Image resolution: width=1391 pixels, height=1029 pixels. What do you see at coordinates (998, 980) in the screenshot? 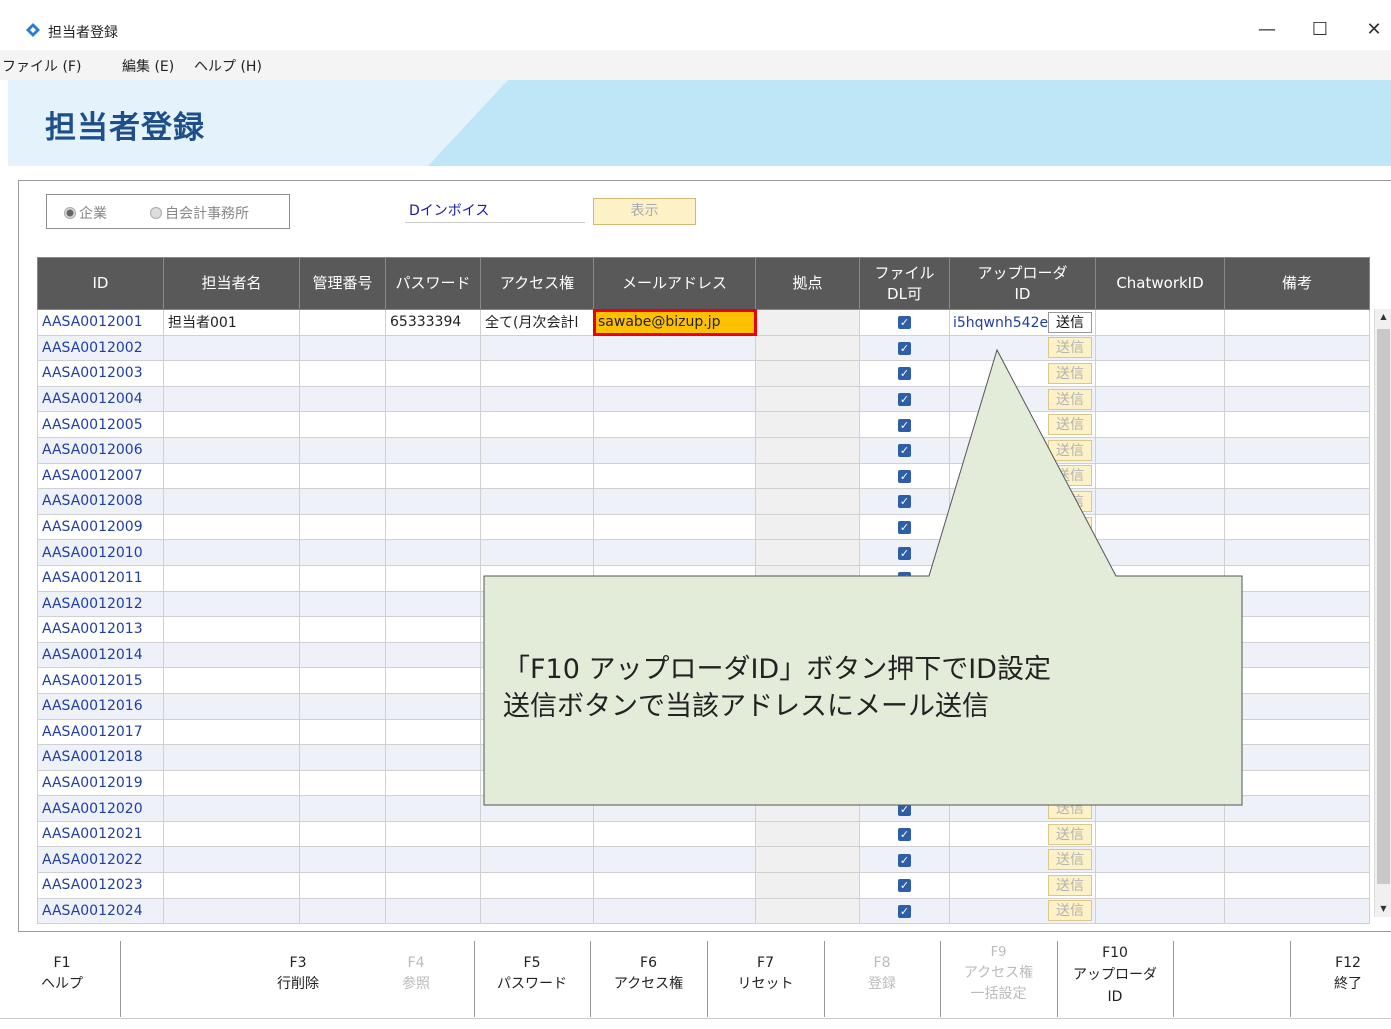
I see `f9-bulk-access-button: F9 アクセス権 一括設定` at bounding box center [998, 980].